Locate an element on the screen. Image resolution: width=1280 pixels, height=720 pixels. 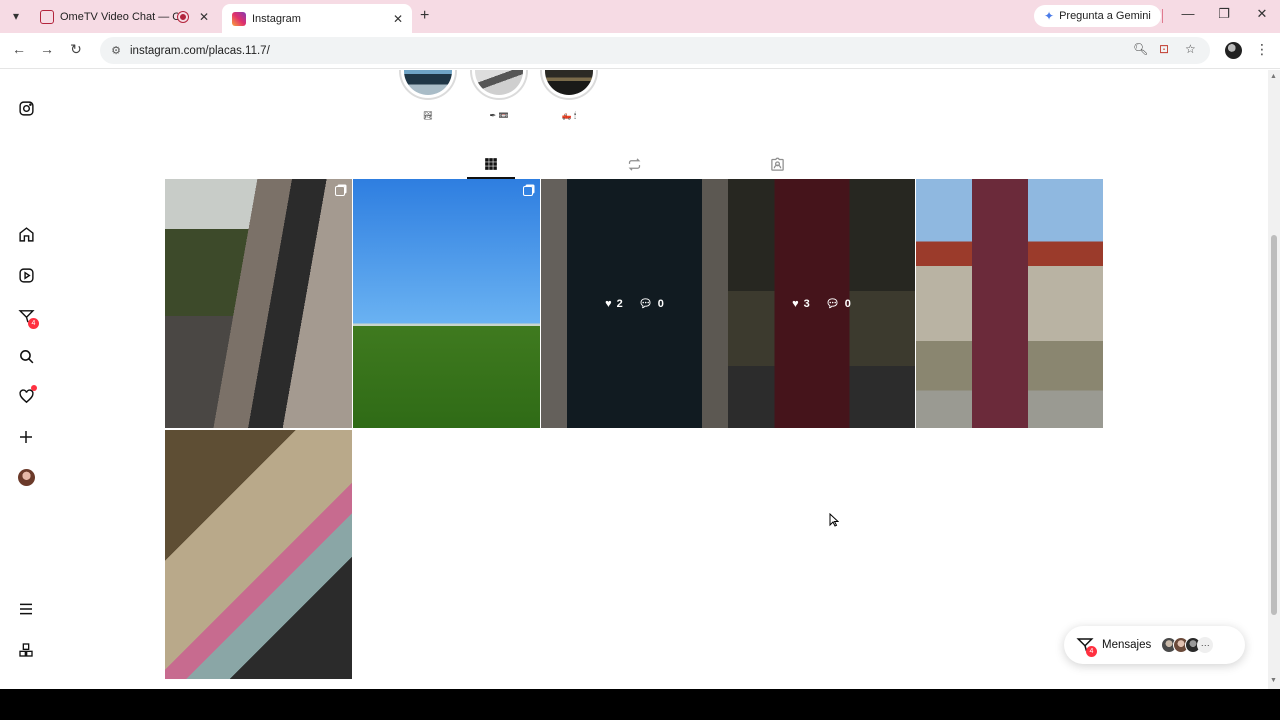
zoom-icon: 🔍︎ is located at coordinates (1140, 49).